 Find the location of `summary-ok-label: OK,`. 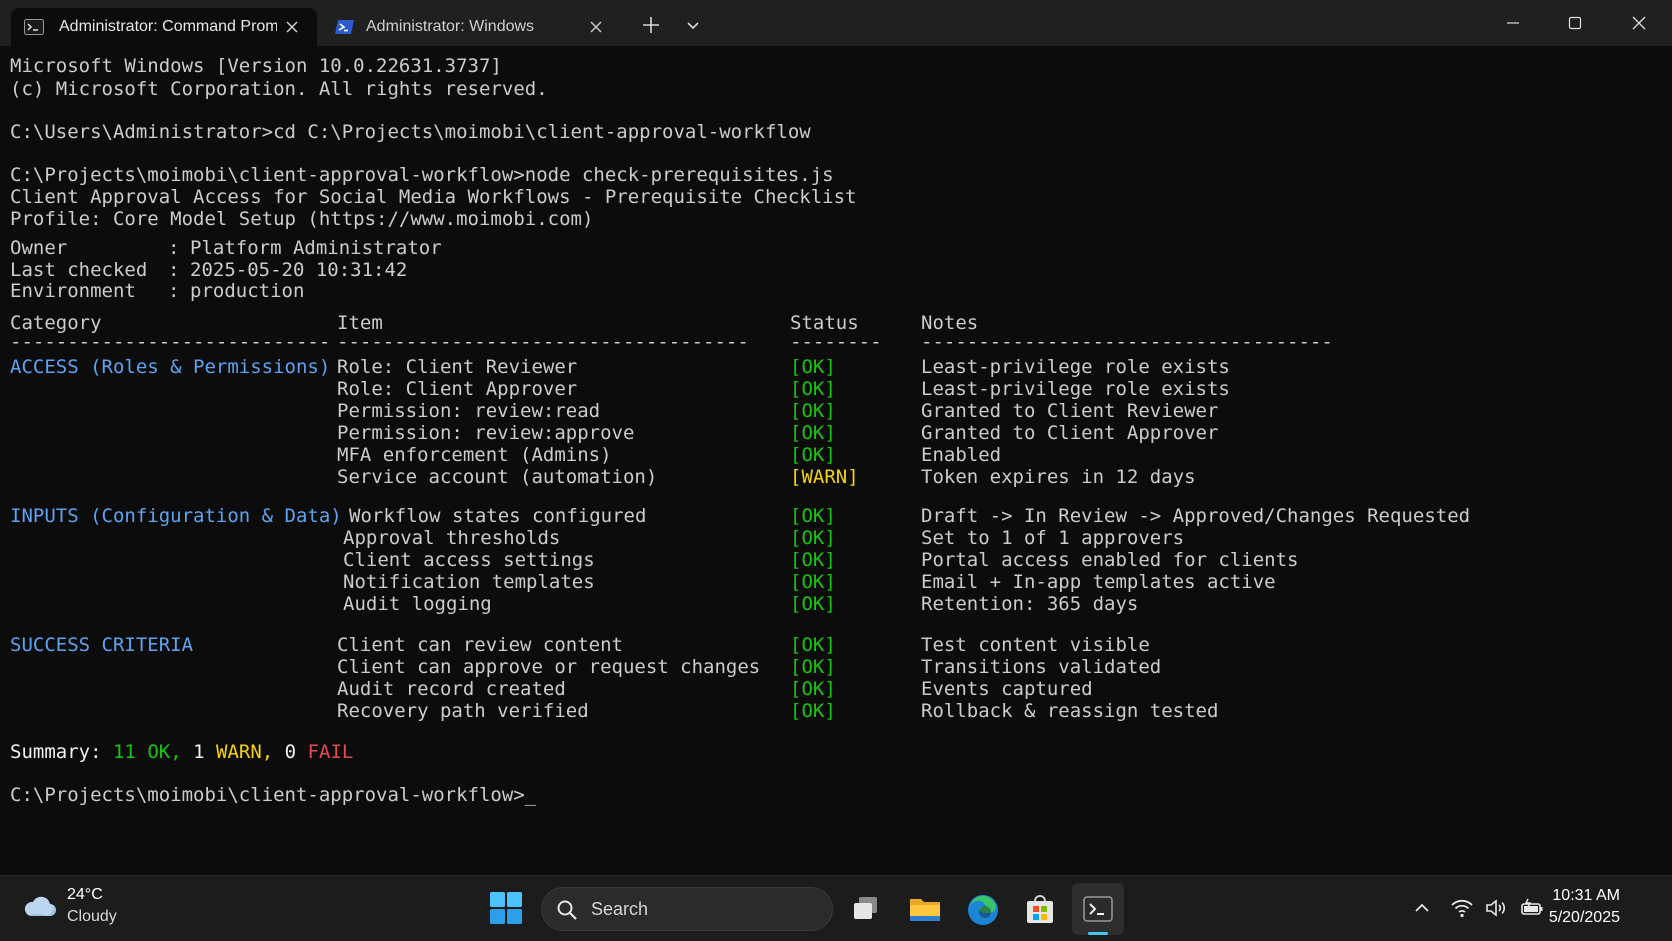

summary-ok-label: OK, is located at coordinates (164, 752).